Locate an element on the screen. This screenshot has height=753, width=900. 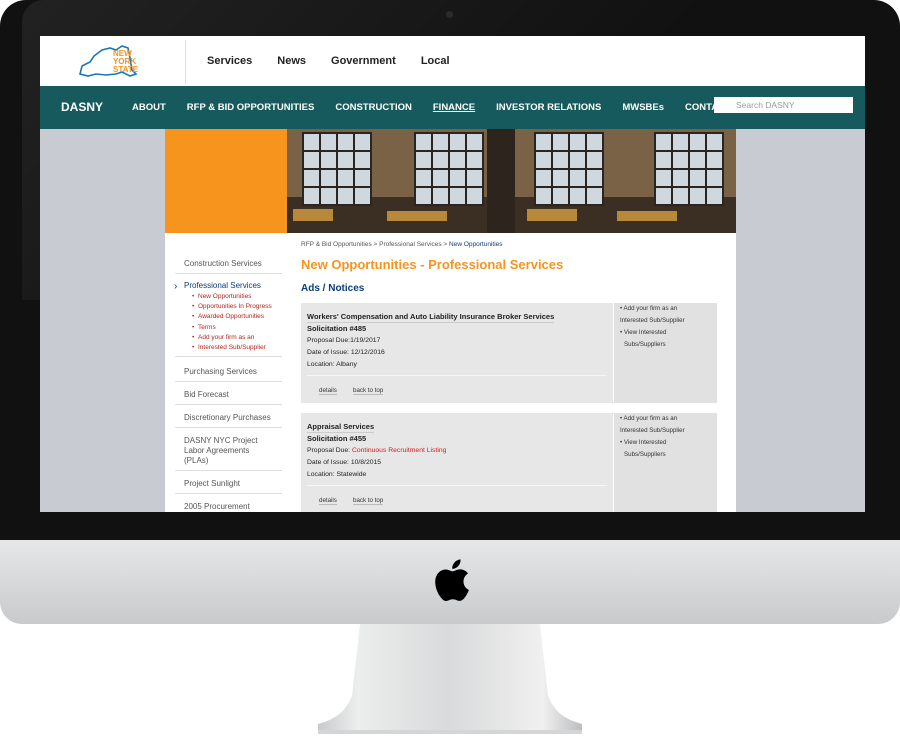
monitor-stand is located at coordinates (450, 679).